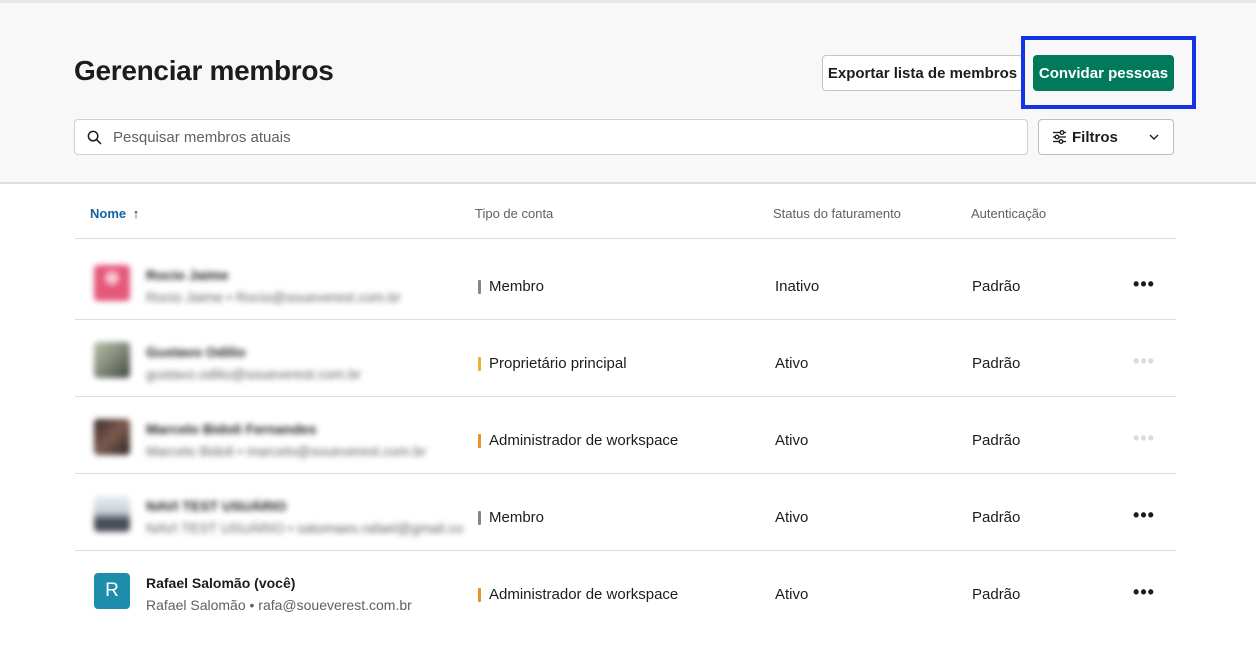  What do you see at coordinates (231, 429) in the screenshot?
I see `member-name: Marcelo Bidoli Fernandes` at bounding box center [231, 429].